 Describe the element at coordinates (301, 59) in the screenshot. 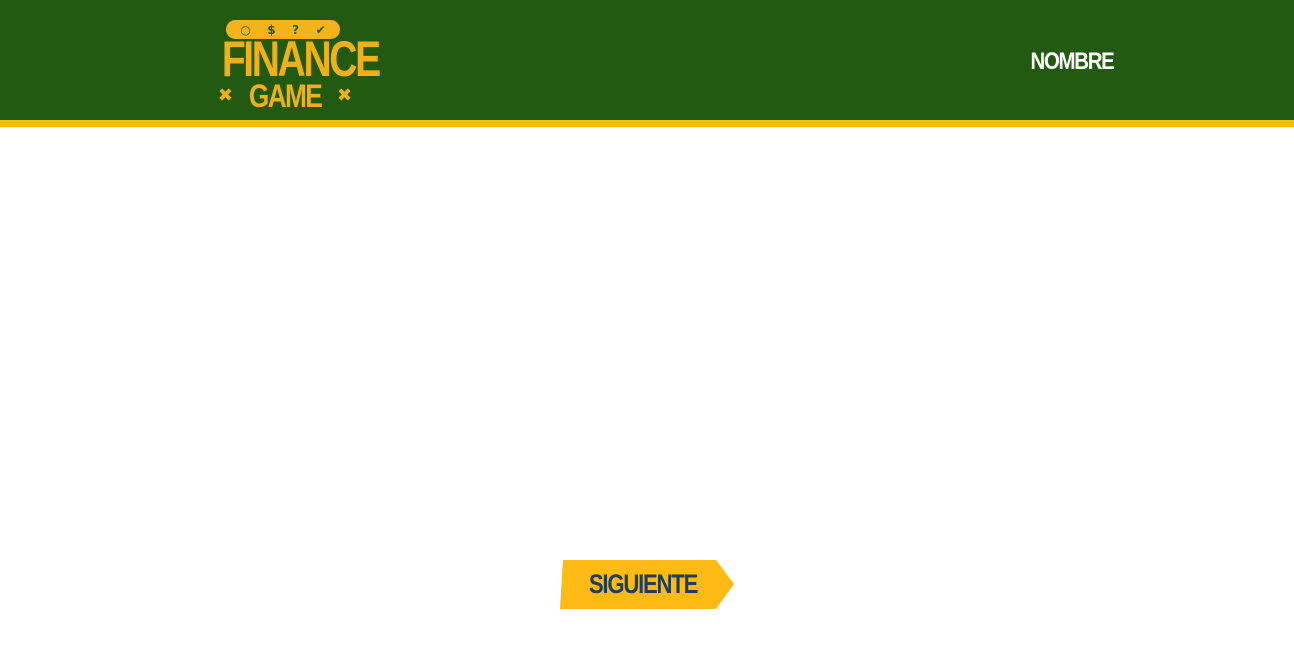

I see `logo-word-finance: FINANCE` at that location.